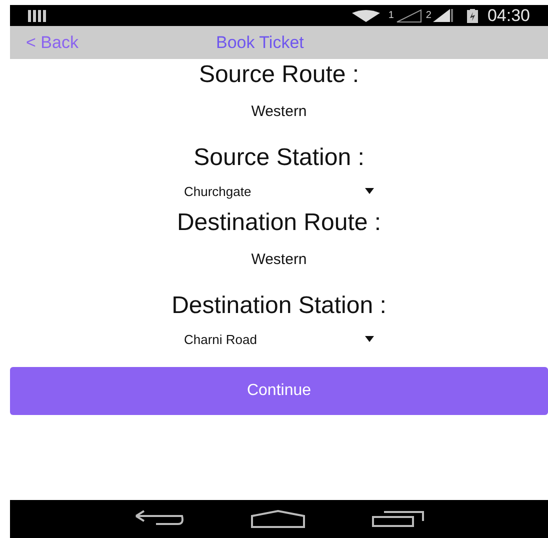 The height and width of the screenshot is (538, 548). I want to click on field-label: Destination Station :, so click(279, 306).